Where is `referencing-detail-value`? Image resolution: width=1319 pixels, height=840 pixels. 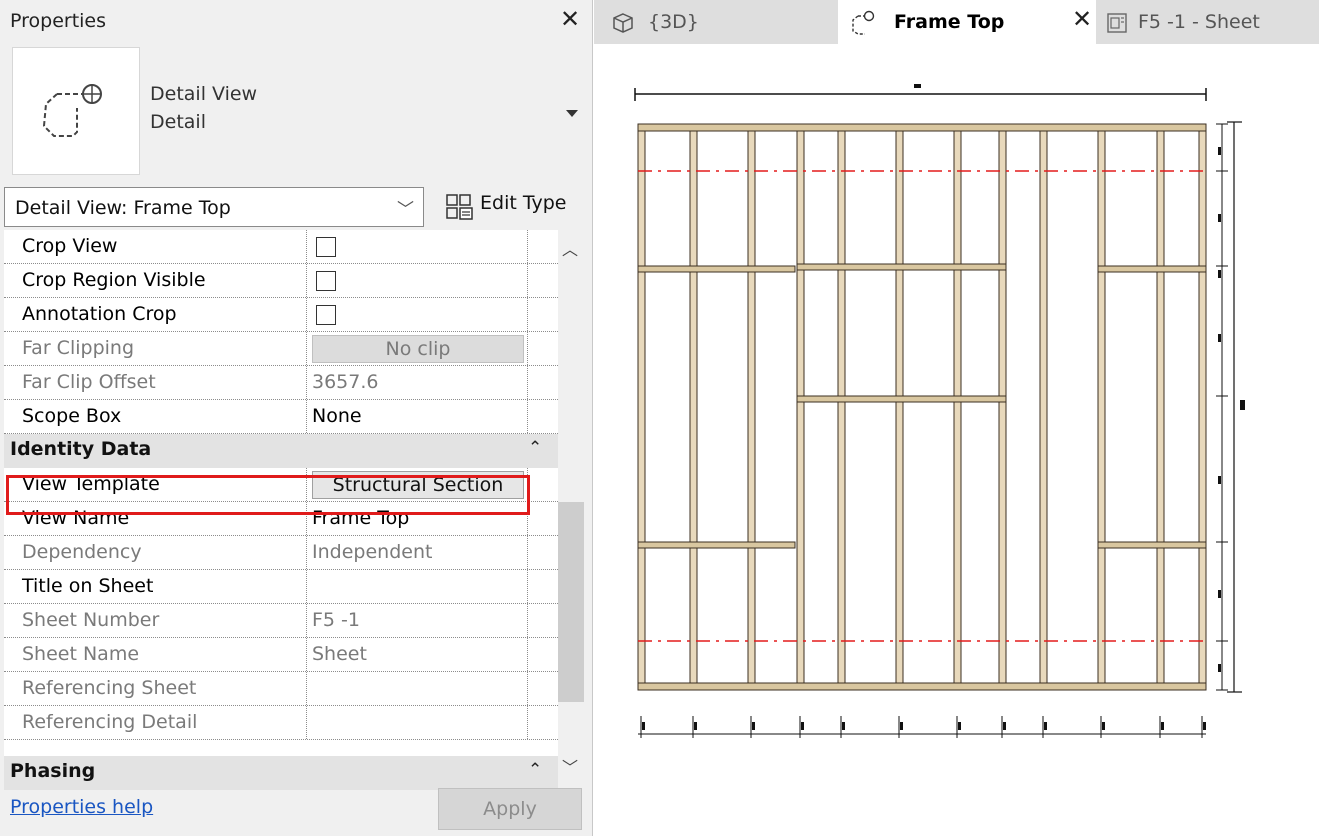
referencing-detail-value is located at coordinates (418, 722).